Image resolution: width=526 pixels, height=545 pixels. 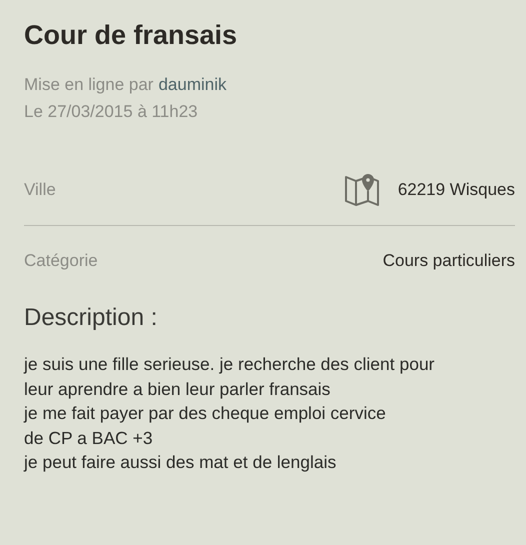 I want to click on detail-value: 62219 Wisques, so click(x=456, y=190).